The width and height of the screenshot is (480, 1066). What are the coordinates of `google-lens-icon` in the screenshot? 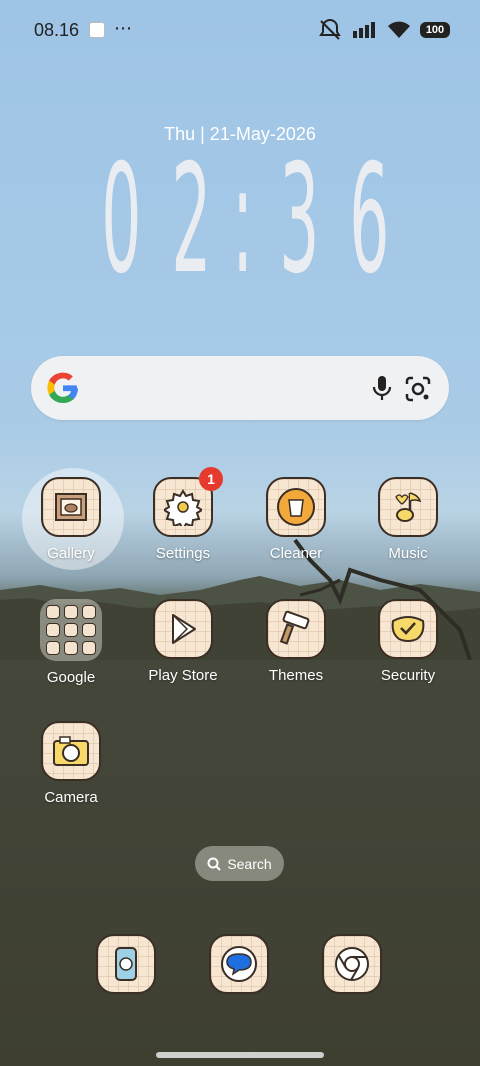 It's located at (418, 389).